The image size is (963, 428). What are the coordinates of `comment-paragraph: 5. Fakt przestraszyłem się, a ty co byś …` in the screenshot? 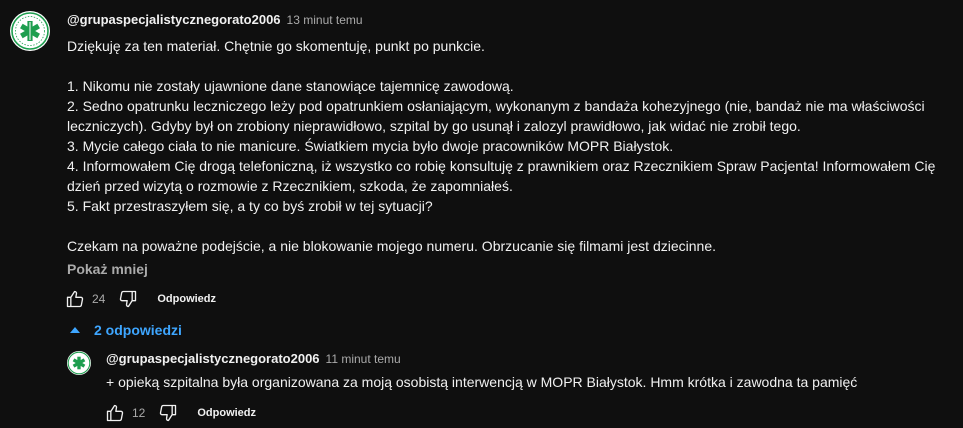 It's located at (250, 206).